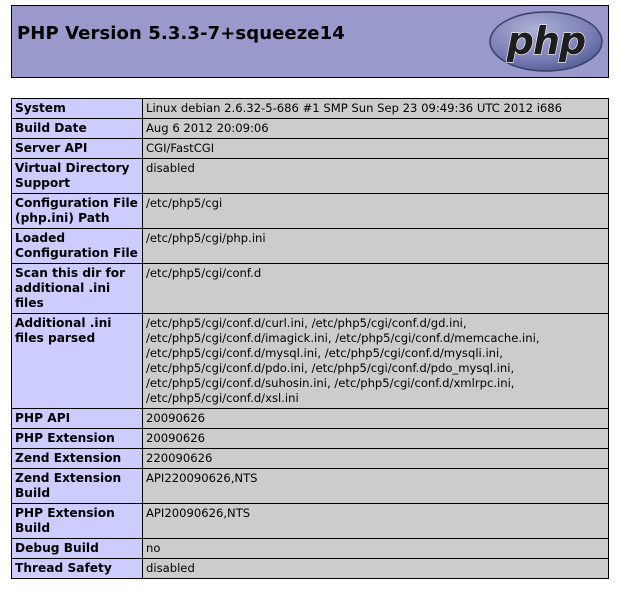 This screenshot has width=618, height=606. Describe the element at coordinates (375, 148) in the screenshot. I see `row-value: CGI/FastCGI` at that location.